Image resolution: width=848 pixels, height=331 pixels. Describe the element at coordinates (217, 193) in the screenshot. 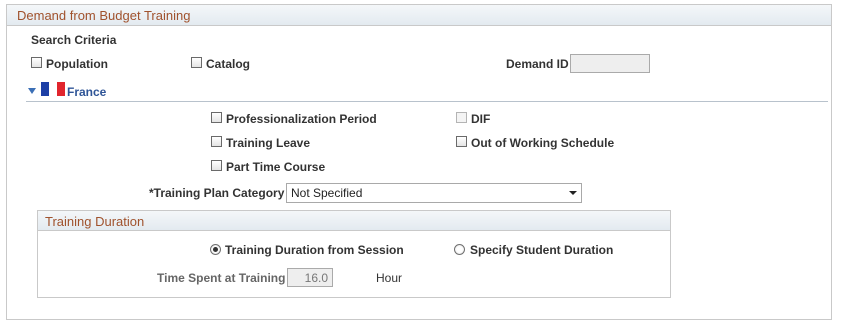

I see `training-plan-category-label: *Training Plan Category` at that location.